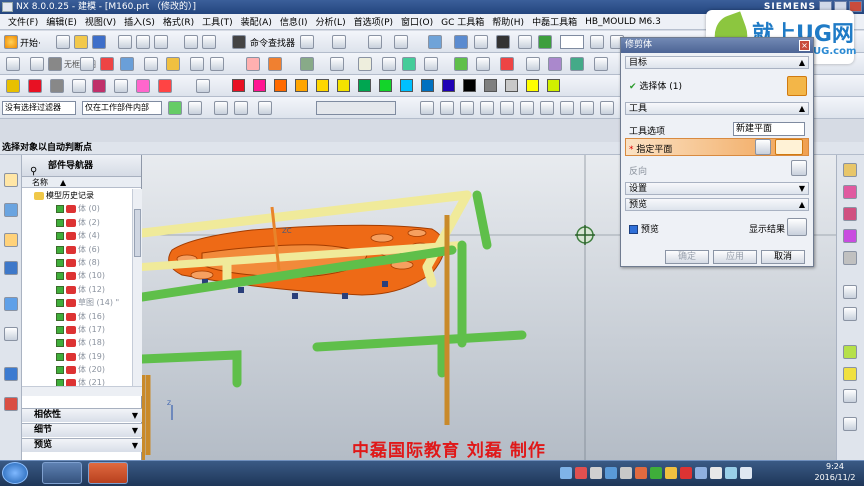 This screenshot has width=864, height=486. I want to click on menu-item: 中磊工具箱, so click(554, 21).